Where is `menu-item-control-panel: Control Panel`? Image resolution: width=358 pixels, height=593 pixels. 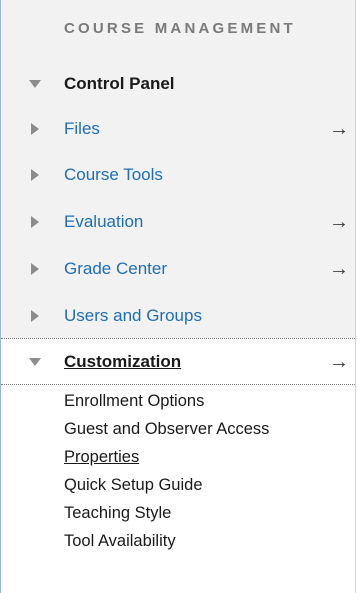 menu-item-control-panel: Control Panel is located at coordinates (178, 83).